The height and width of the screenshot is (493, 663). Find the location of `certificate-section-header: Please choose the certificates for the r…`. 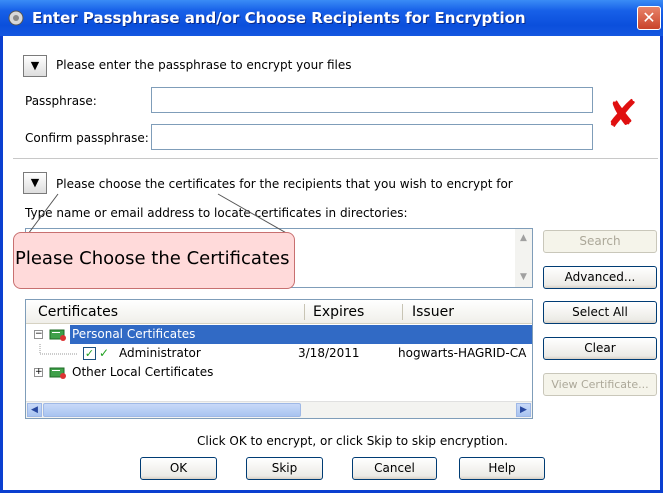

certificate-section-header: Please choose the certificates for the r… is located at coordinates (284, 184).